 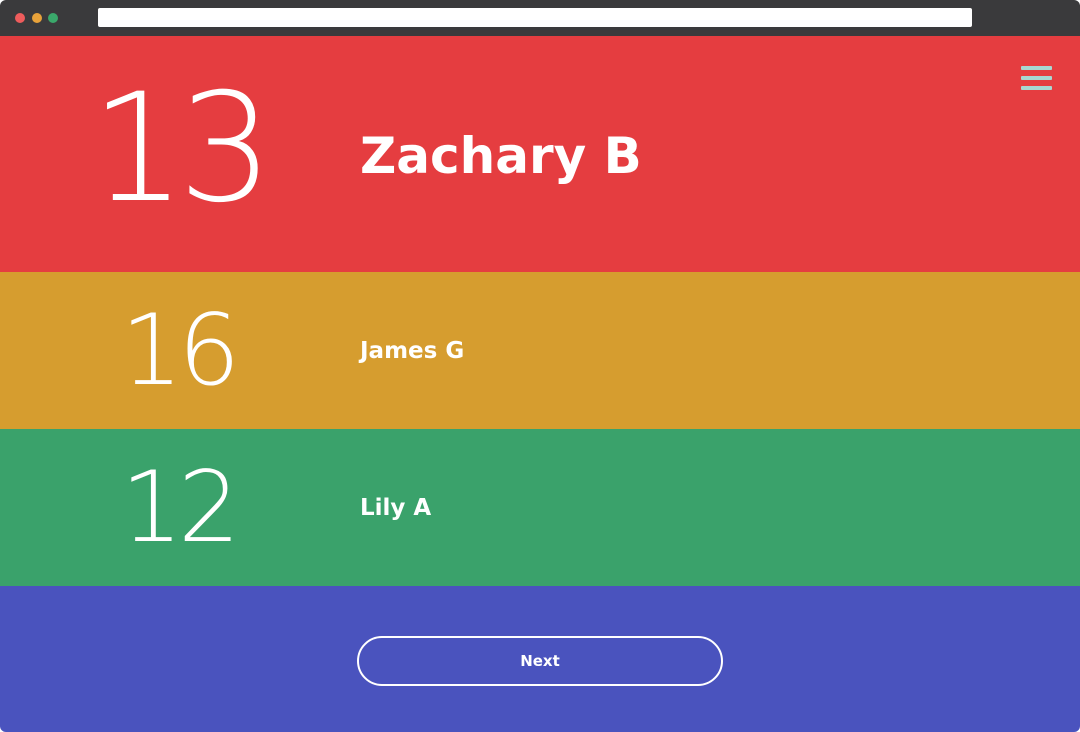 I want to click on player-number: 12, so click(x=180, y=508).